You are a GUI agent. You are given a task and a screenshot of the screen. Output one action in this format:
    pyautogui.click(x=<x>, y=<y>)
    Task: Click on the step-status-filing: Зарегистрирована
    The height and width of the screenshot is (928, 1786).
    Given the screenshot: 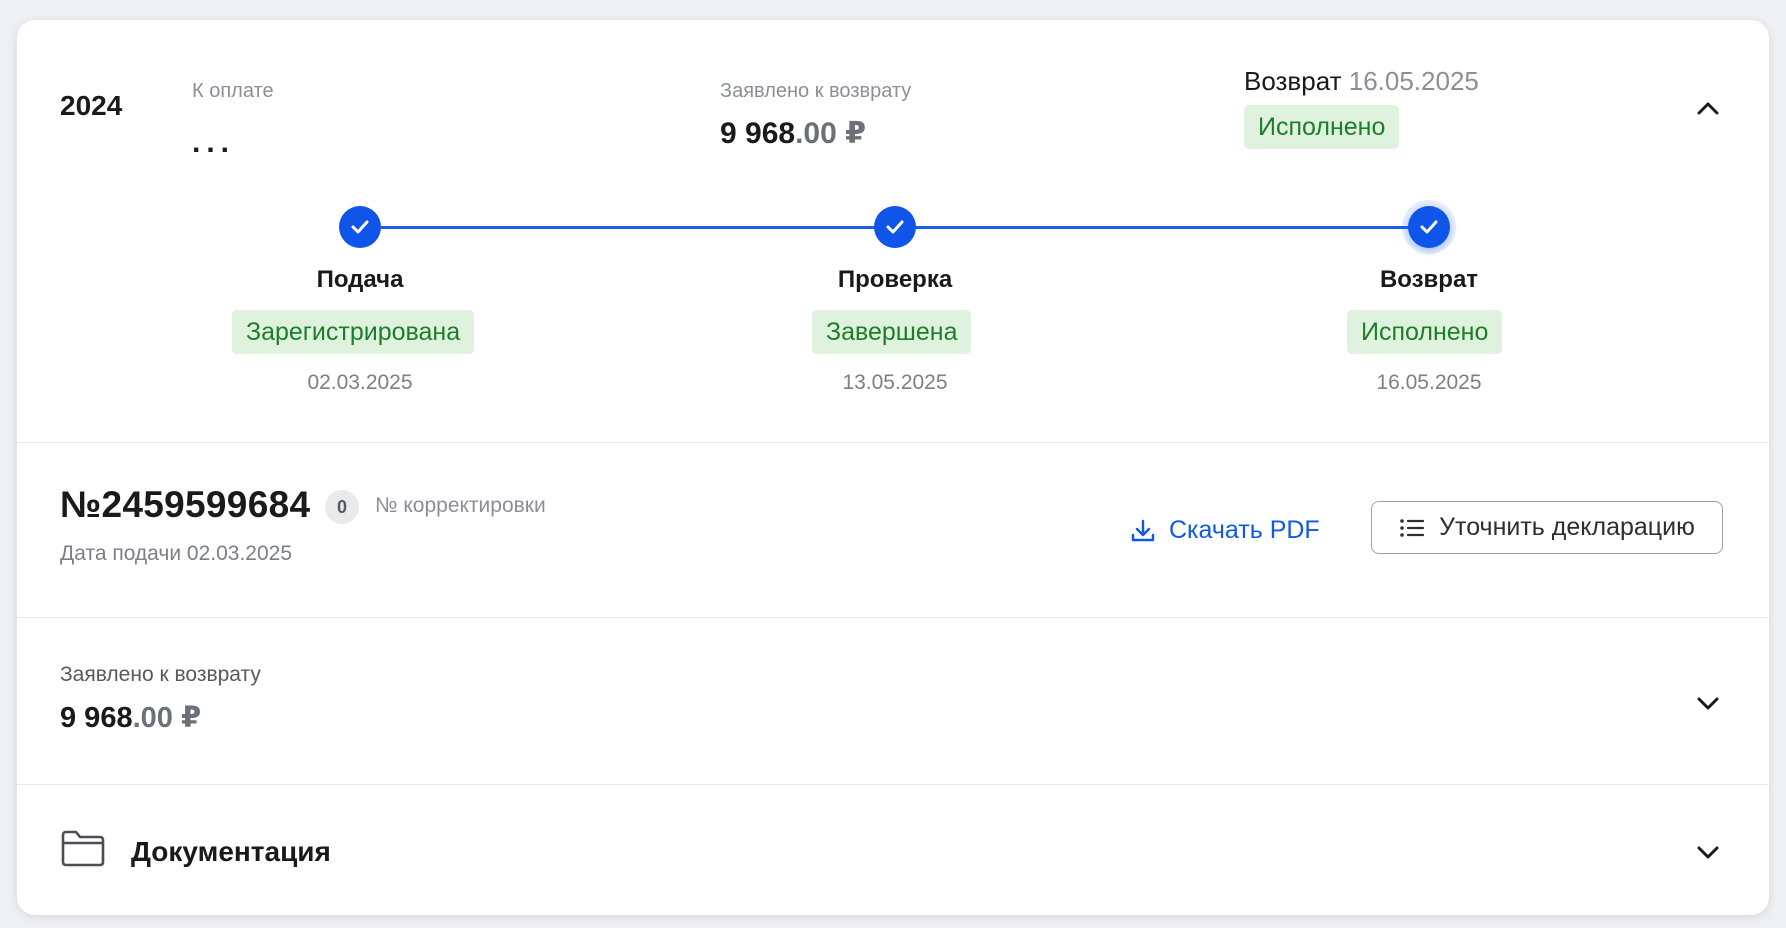 What is the action you would take?
    pyautogui.click(x=353, y=332)
    